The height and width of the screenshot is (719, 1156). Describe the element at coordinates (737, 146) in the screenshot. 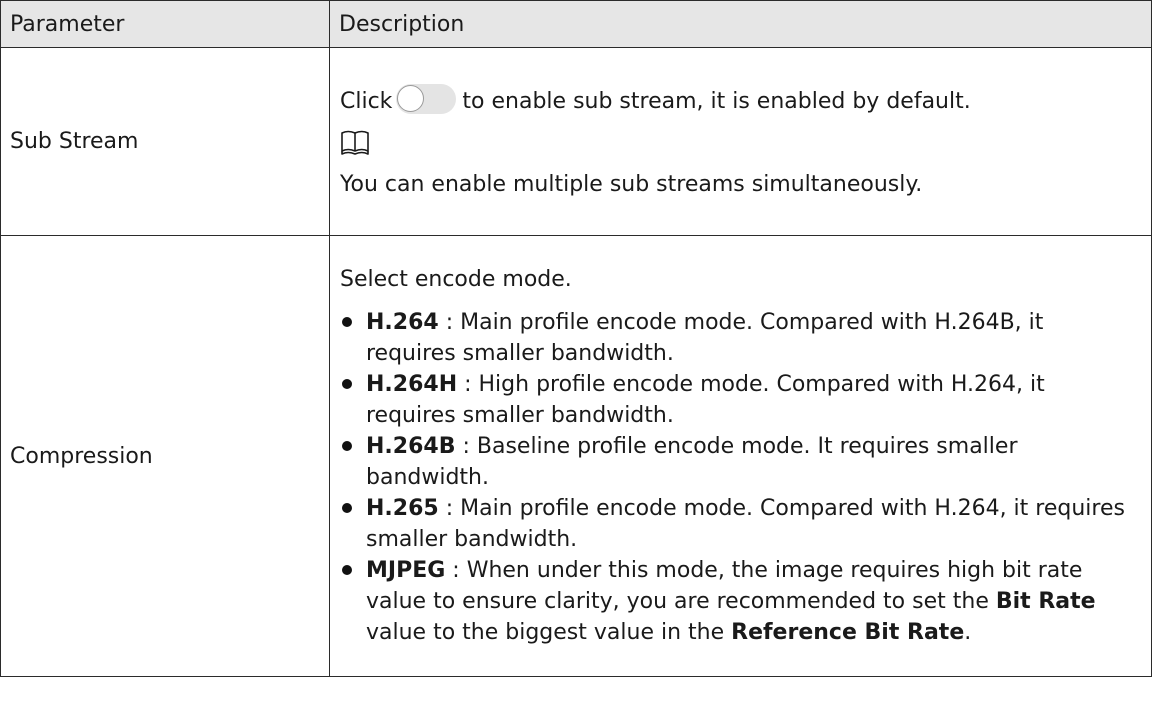

I see `book-note-icon` at that location.